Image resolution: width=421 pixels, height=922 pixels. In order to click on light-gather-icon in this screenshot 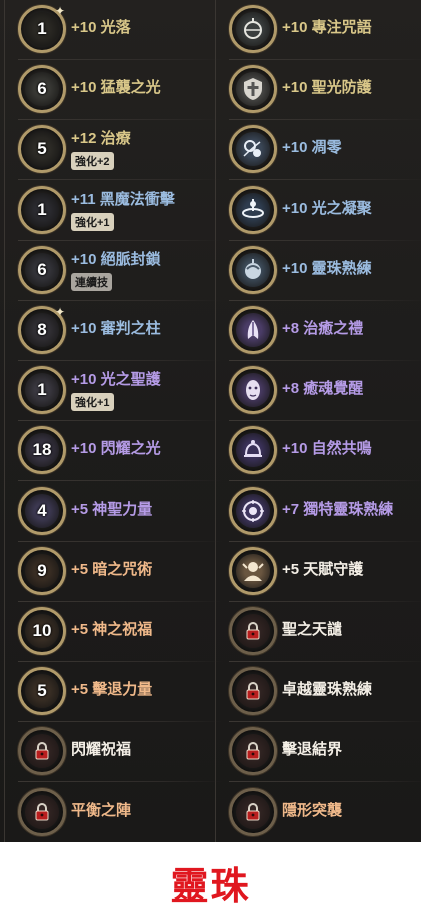, I will do `click(253, 209)`.